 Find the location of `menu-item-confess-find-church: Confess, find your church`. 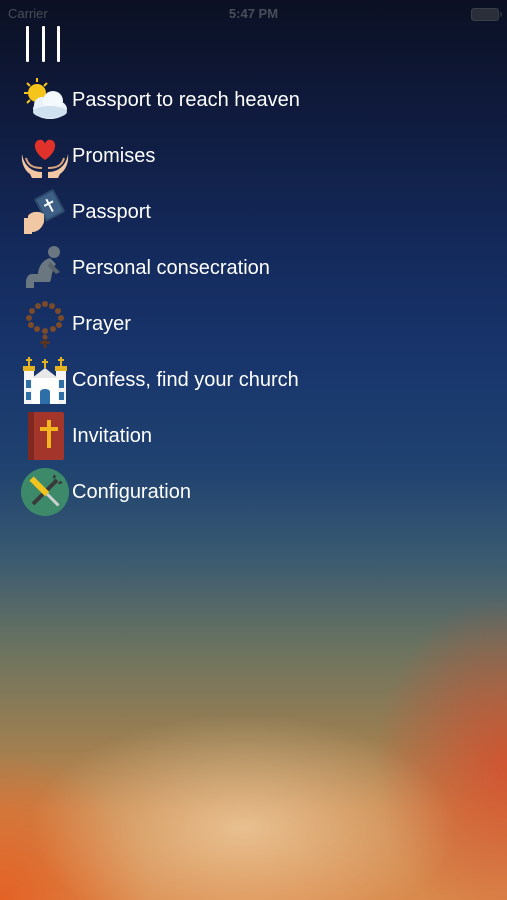

menu-item-confess-find-church: Confess, find your church is located at coordinates (160, 380).